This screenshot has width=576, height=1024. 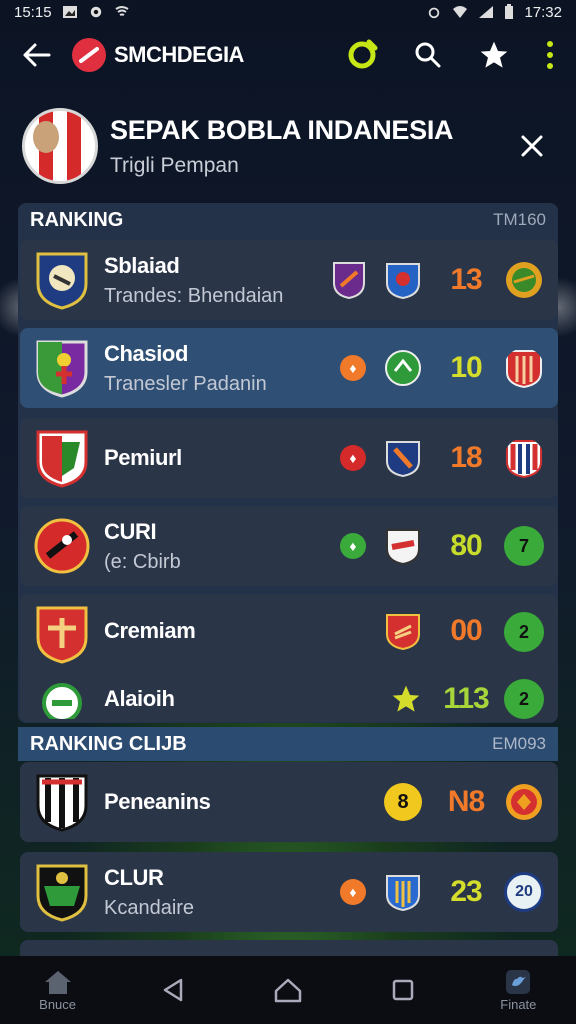 I want to click on ranking-row: Sblaiad Trandes: Bhendaian 13, so click(x=289, y=280).